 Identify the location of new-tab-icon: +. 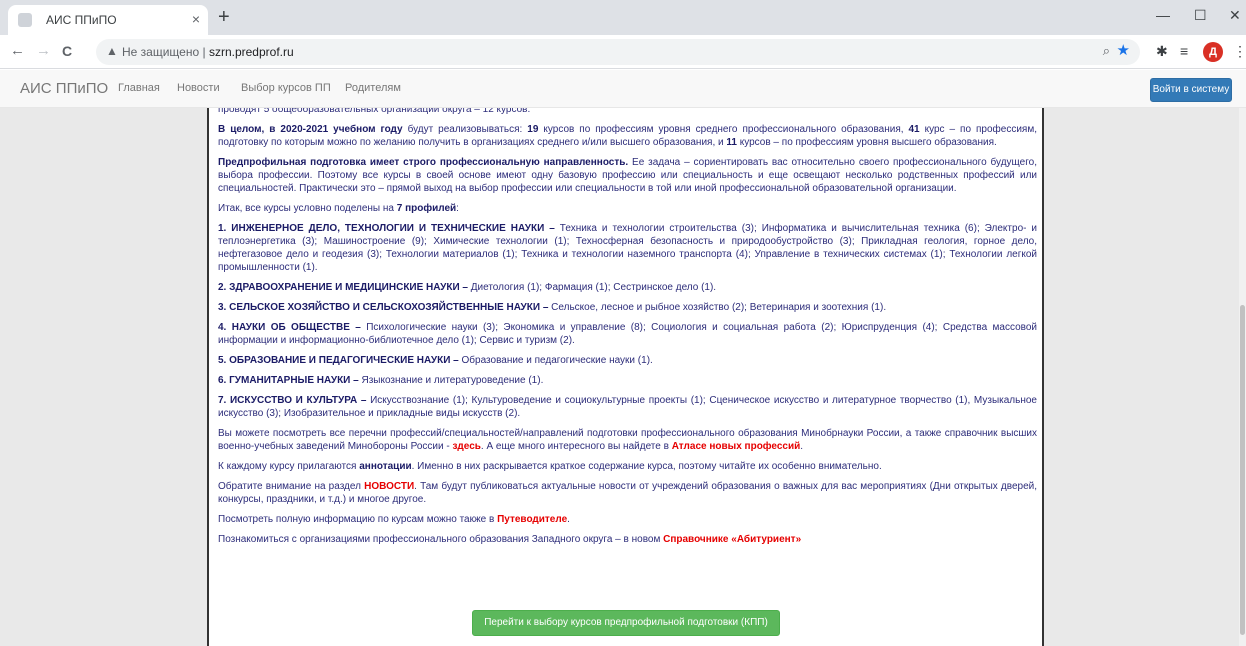
(224, 17).